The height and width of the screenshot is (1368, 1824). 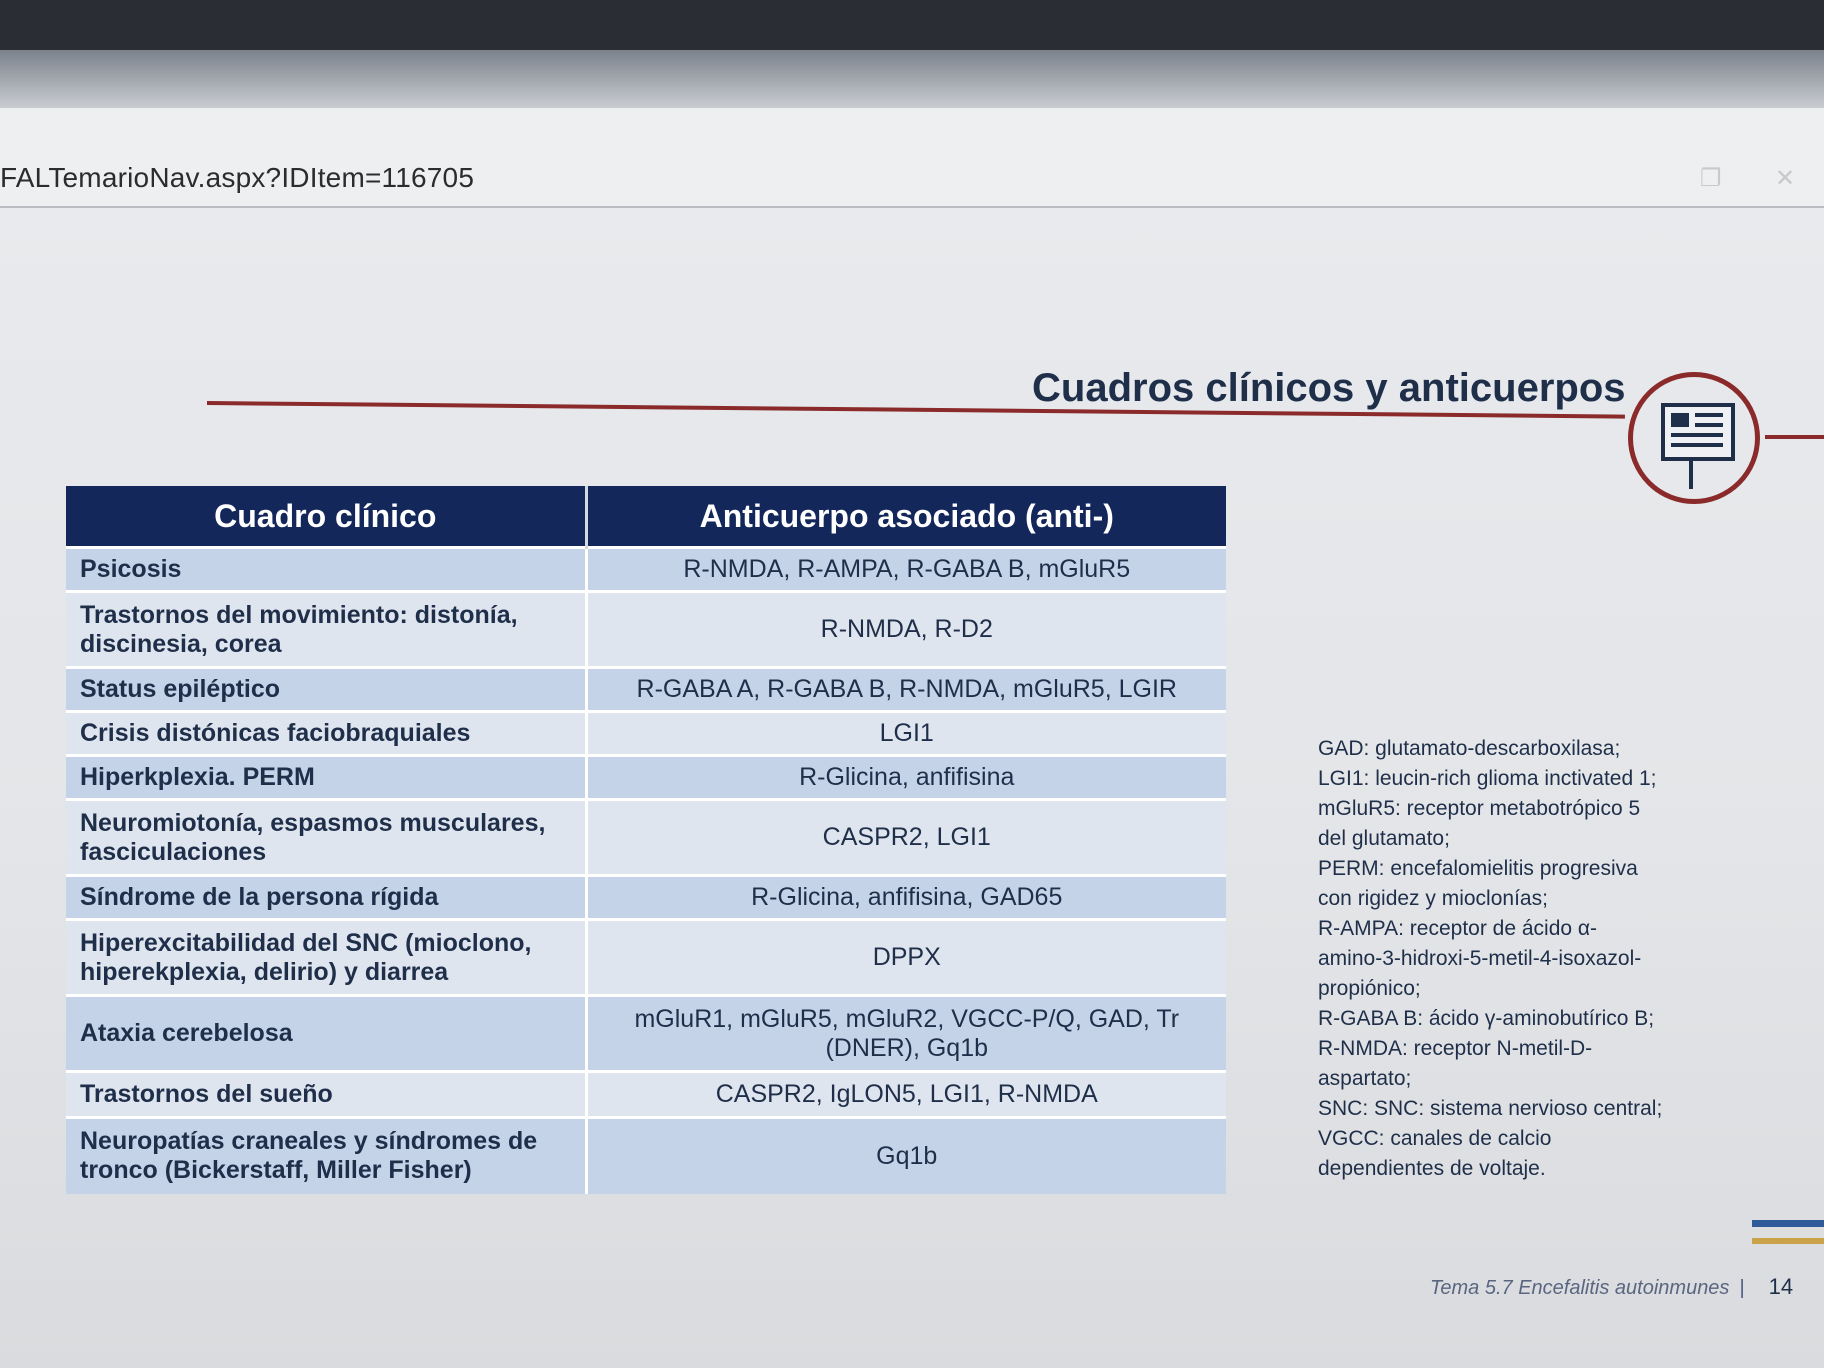 What do you see at coordinates (906, 837) in the screenshot?
I see `anticuerpo-cell: CASPR2, LGI1` at bounding box center [906, 837].